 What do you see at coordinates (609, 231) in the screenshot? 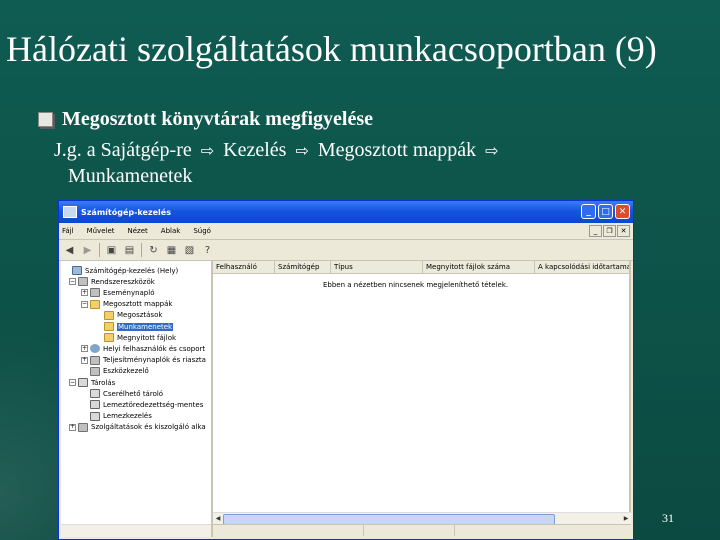
I see `mdi-restore-button: ❐` at bounding box center [609, 231].